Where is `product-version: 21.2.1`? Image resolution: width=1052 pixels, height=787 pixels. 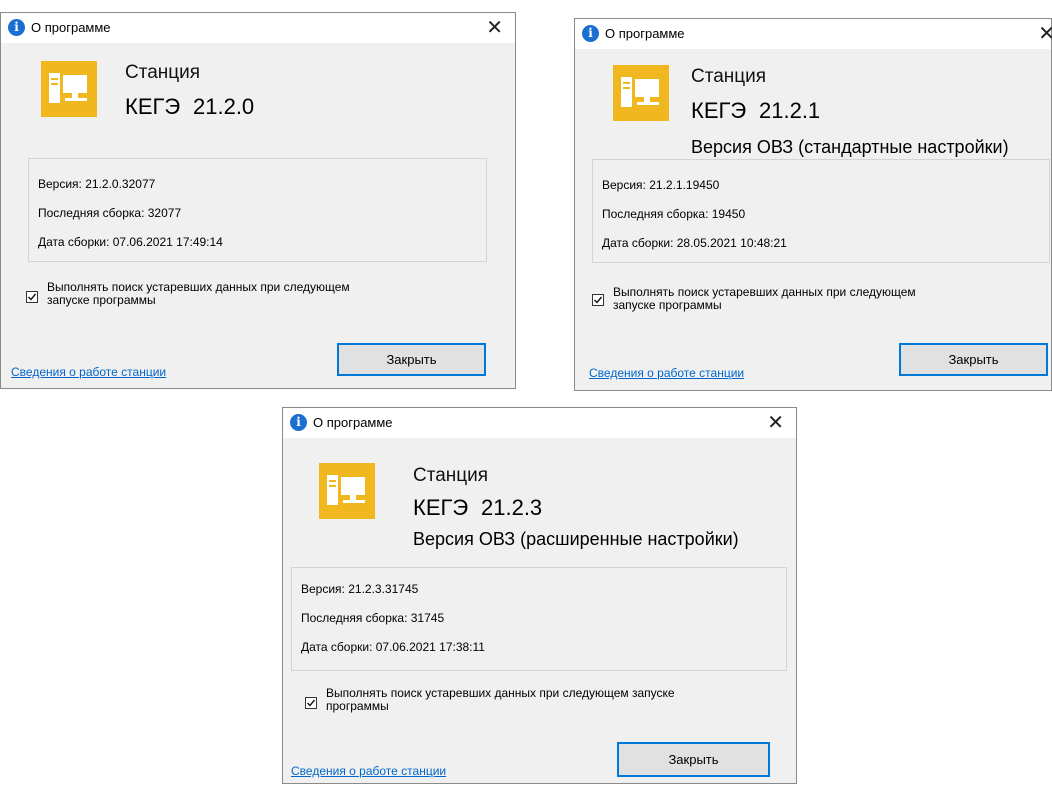 product-version: 21.2.1 is located at coordinates (790, 110).